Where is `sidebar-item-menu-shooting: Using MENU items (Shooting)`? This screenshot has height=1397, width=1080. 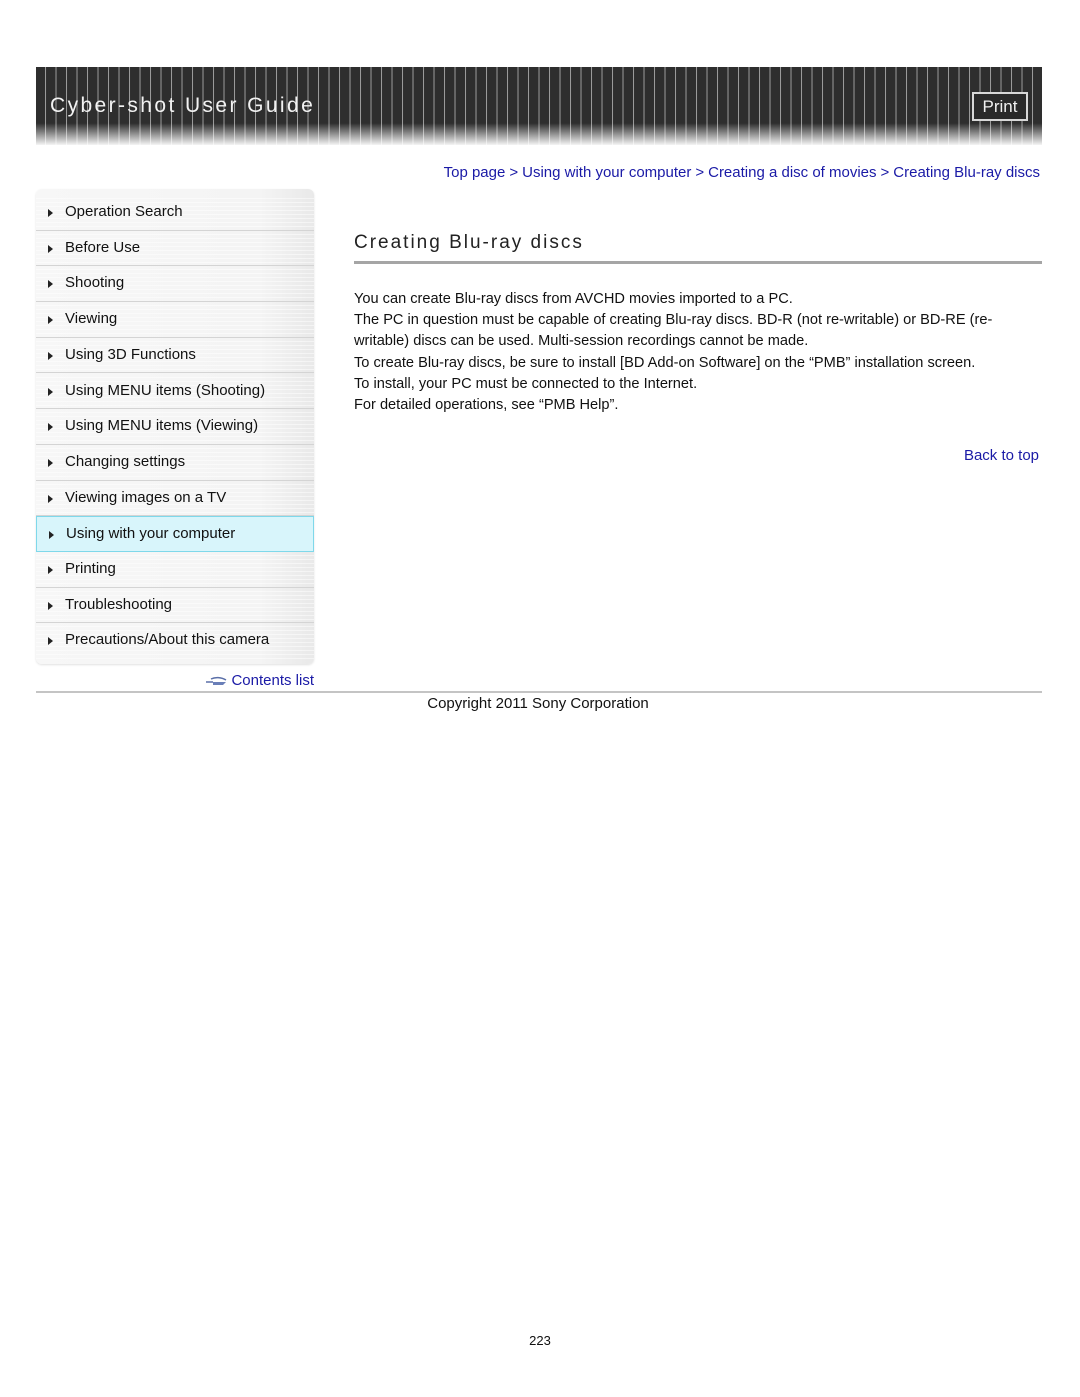
sidebar-item-menu-shooting: Using MENU items (Shooting) is located at coordinates (175, 391).